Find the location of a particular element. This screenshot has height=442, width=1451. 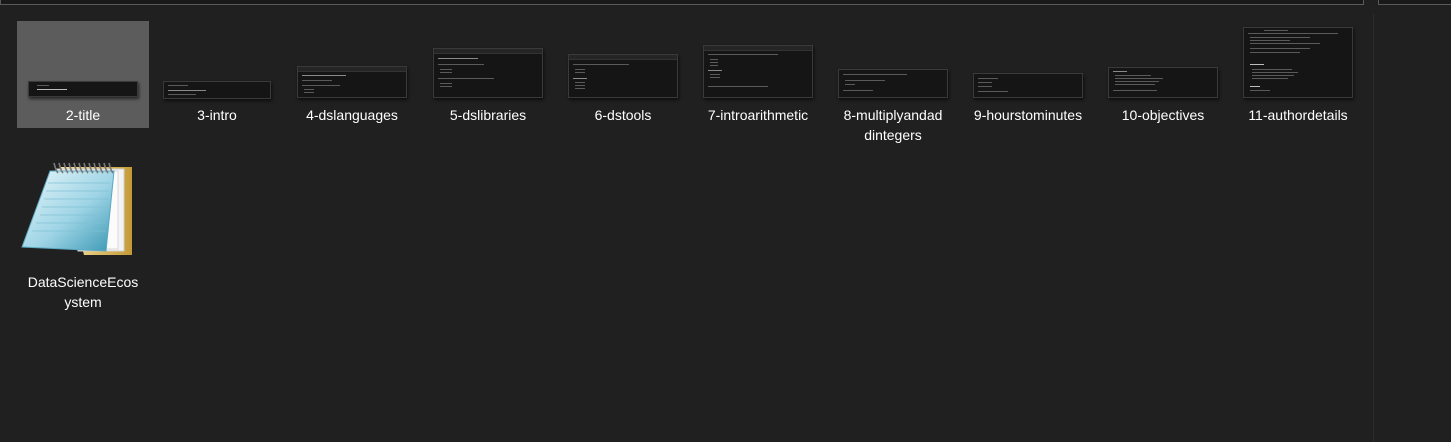

file-label: 10-objectives is located at coordinates (1163, 115).